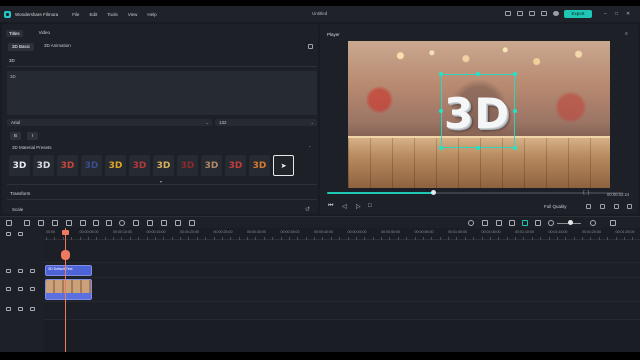  What do you see at coordinates (32, 309) in the screenshot?
I see `mute-icon` at bounding box center [32, 309].